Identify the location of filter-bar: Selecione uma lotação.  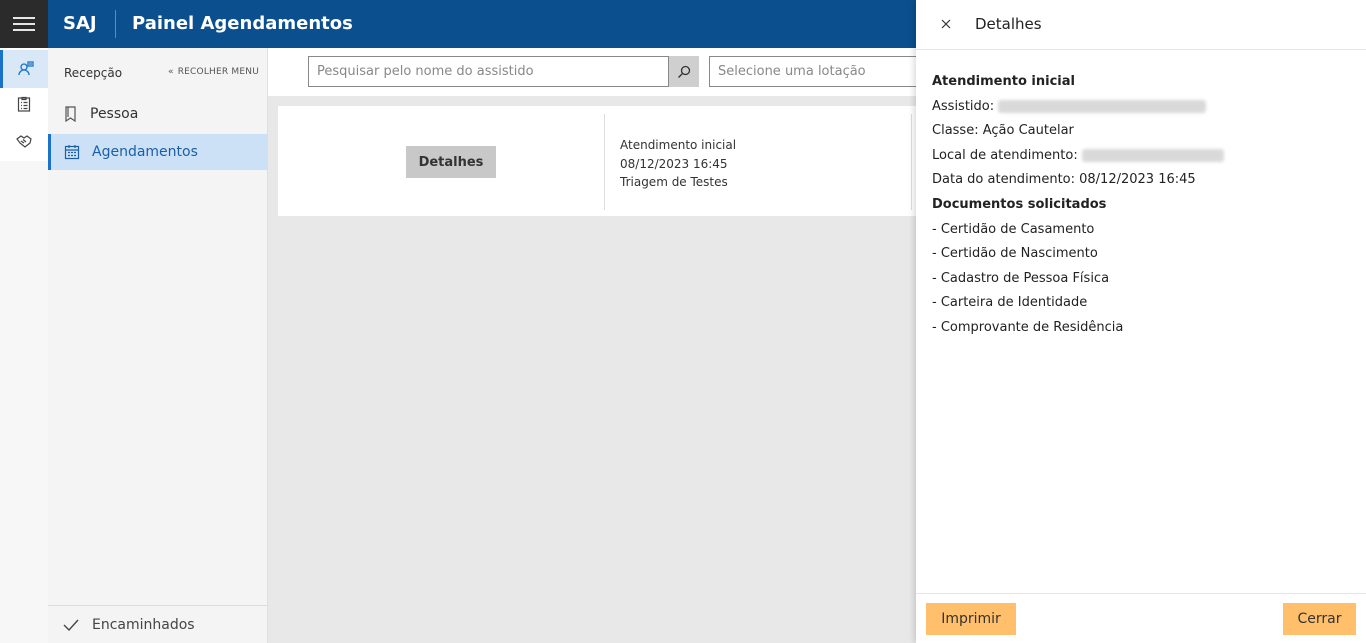
(592, 72).